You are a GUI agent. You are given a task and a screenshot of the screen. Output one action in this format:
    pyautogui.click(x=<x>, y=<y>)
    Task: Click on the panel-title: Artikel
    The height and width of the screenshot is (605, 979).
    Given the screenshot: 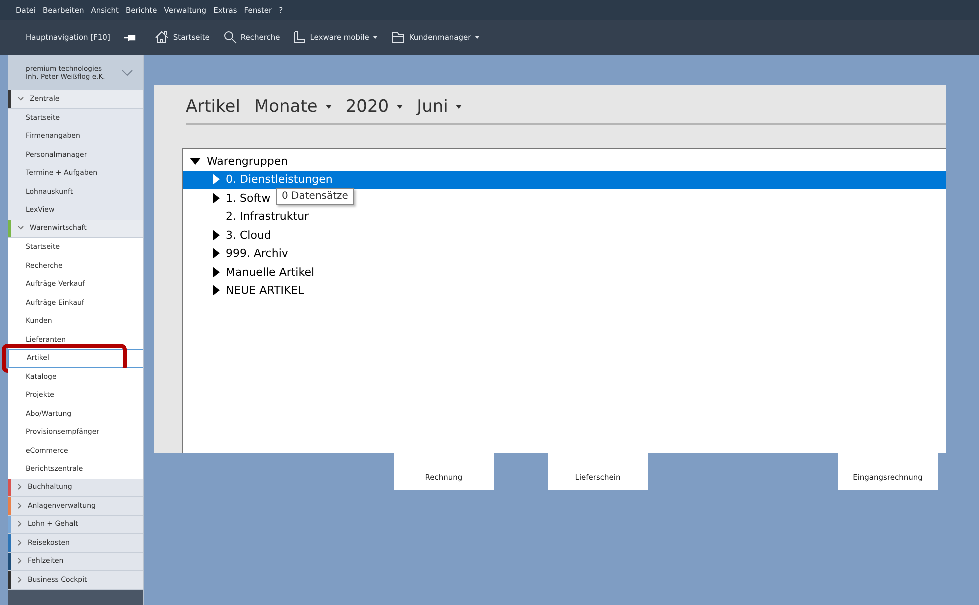 What is the action you would take?
    pyautogui.click(x=213, y=107)
    